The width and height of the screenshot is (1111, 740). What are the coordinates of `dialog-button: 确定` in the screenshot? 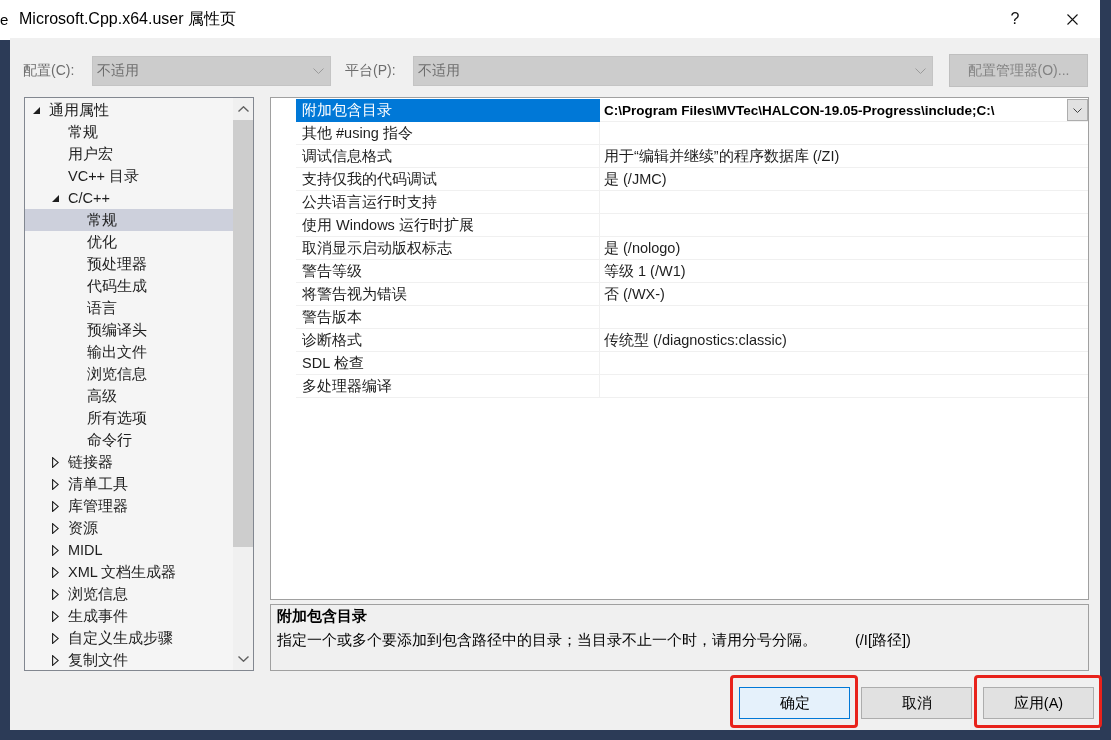 It's located at (794, 703).